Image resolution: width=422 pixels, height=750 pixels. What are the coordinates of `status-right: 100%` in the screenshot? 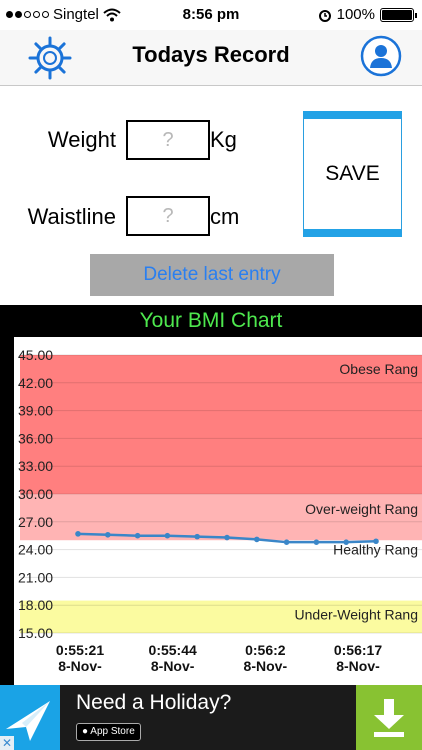 It's located at (367, 14).